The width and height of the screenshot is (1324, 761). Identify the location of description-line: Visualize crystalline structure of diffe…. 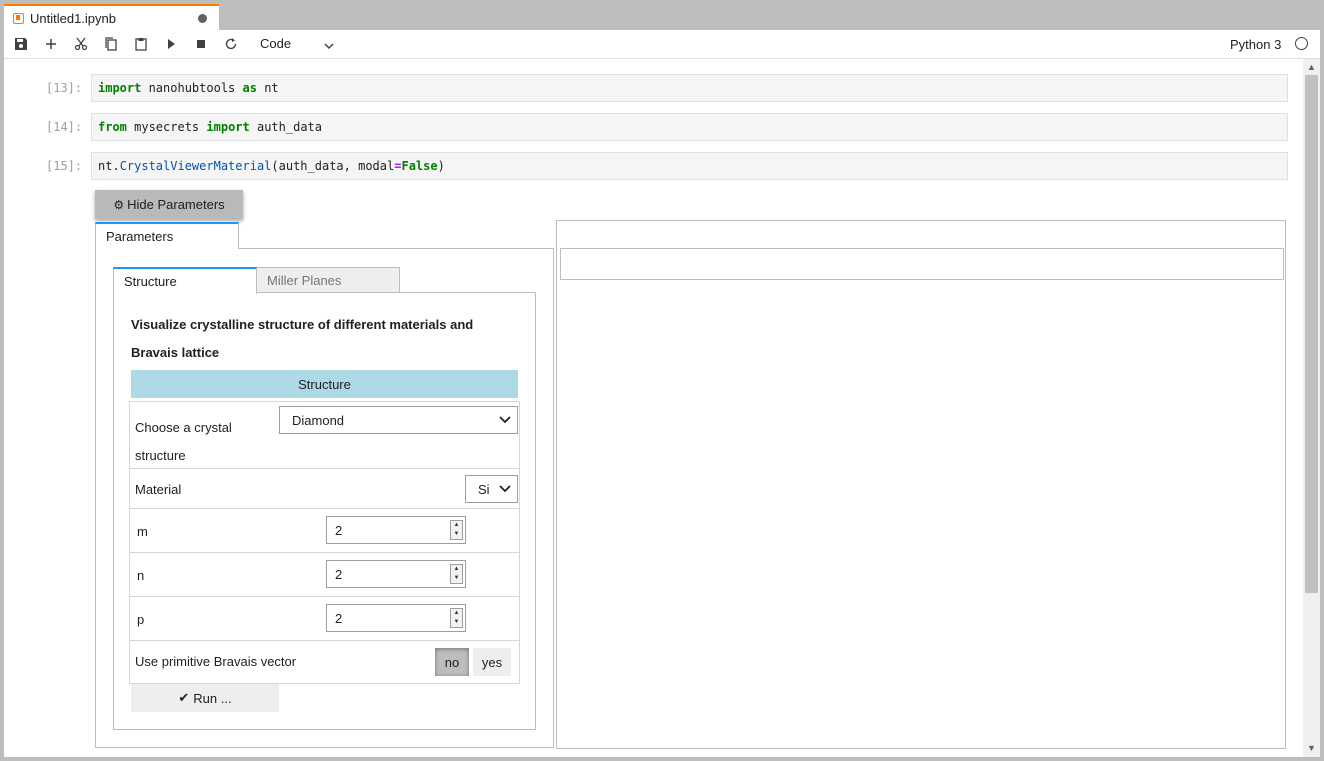
(302, 324).